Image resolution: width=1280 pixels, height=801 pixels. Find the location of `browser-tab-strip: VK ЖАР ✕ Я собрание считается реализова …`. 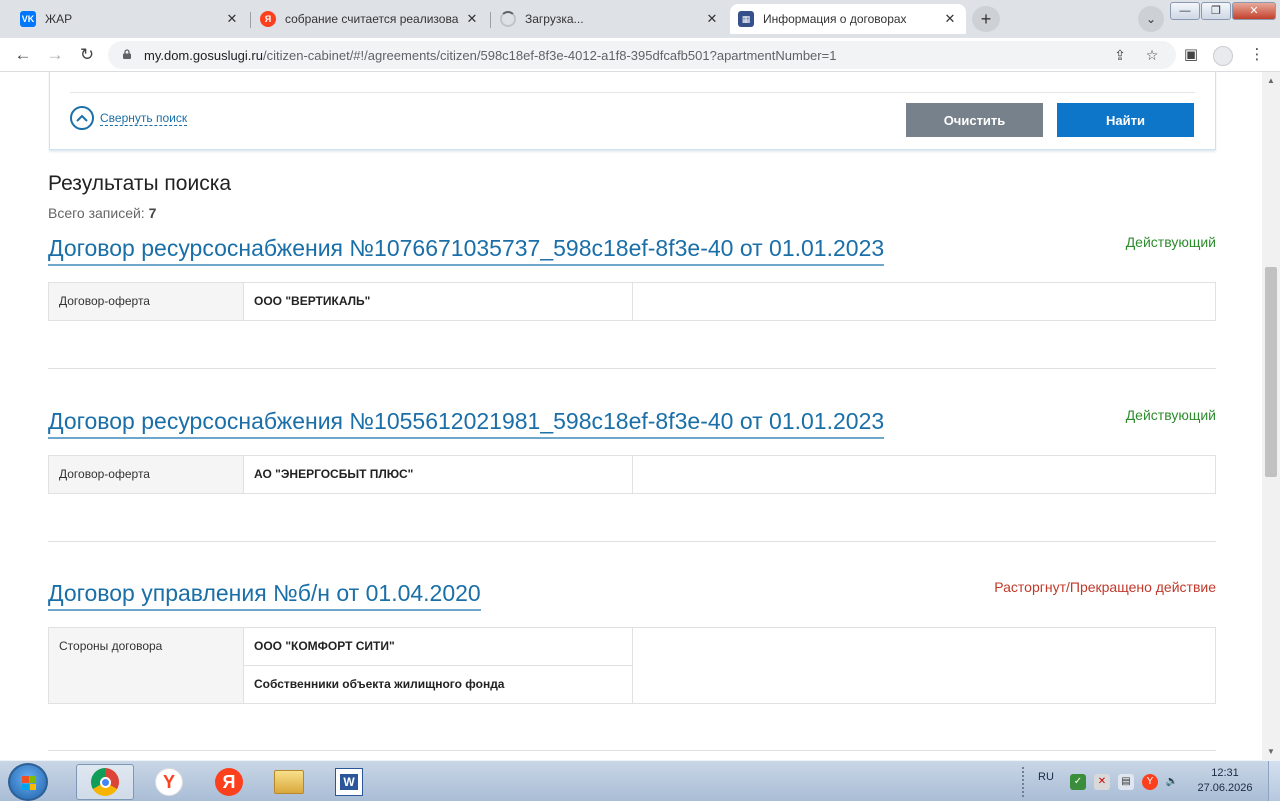

browser-tab-strip: VK ЖАР ✕ Я собрание считается реализова … is located at coordinates (640, 19).